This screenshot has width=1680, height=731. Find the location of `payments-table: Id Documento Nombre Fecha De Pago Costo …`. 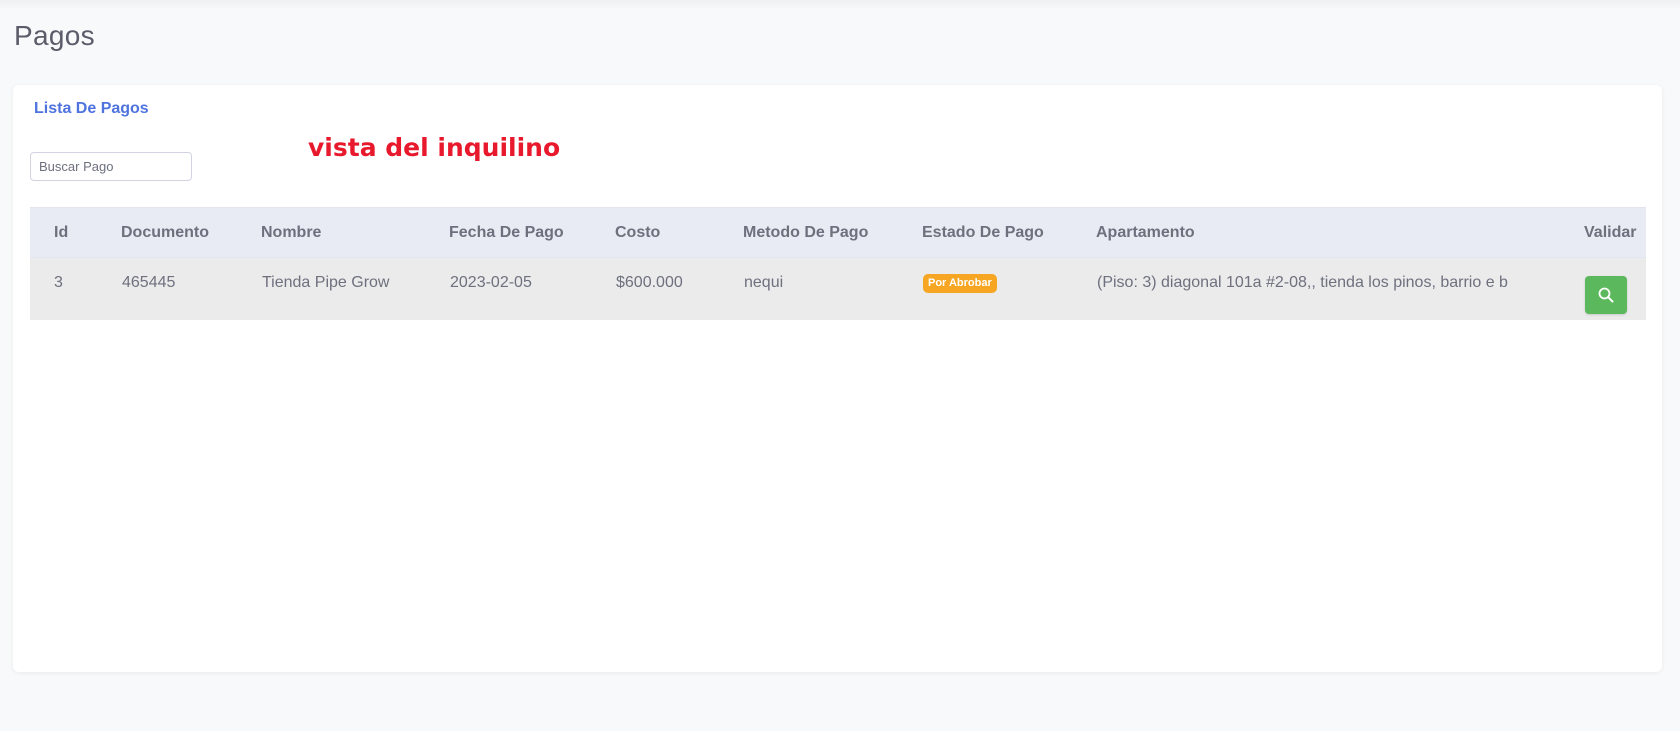

payments-table: Id Documento Nombre Fecha De Pago Costo … is located at coordinates (838, 263).